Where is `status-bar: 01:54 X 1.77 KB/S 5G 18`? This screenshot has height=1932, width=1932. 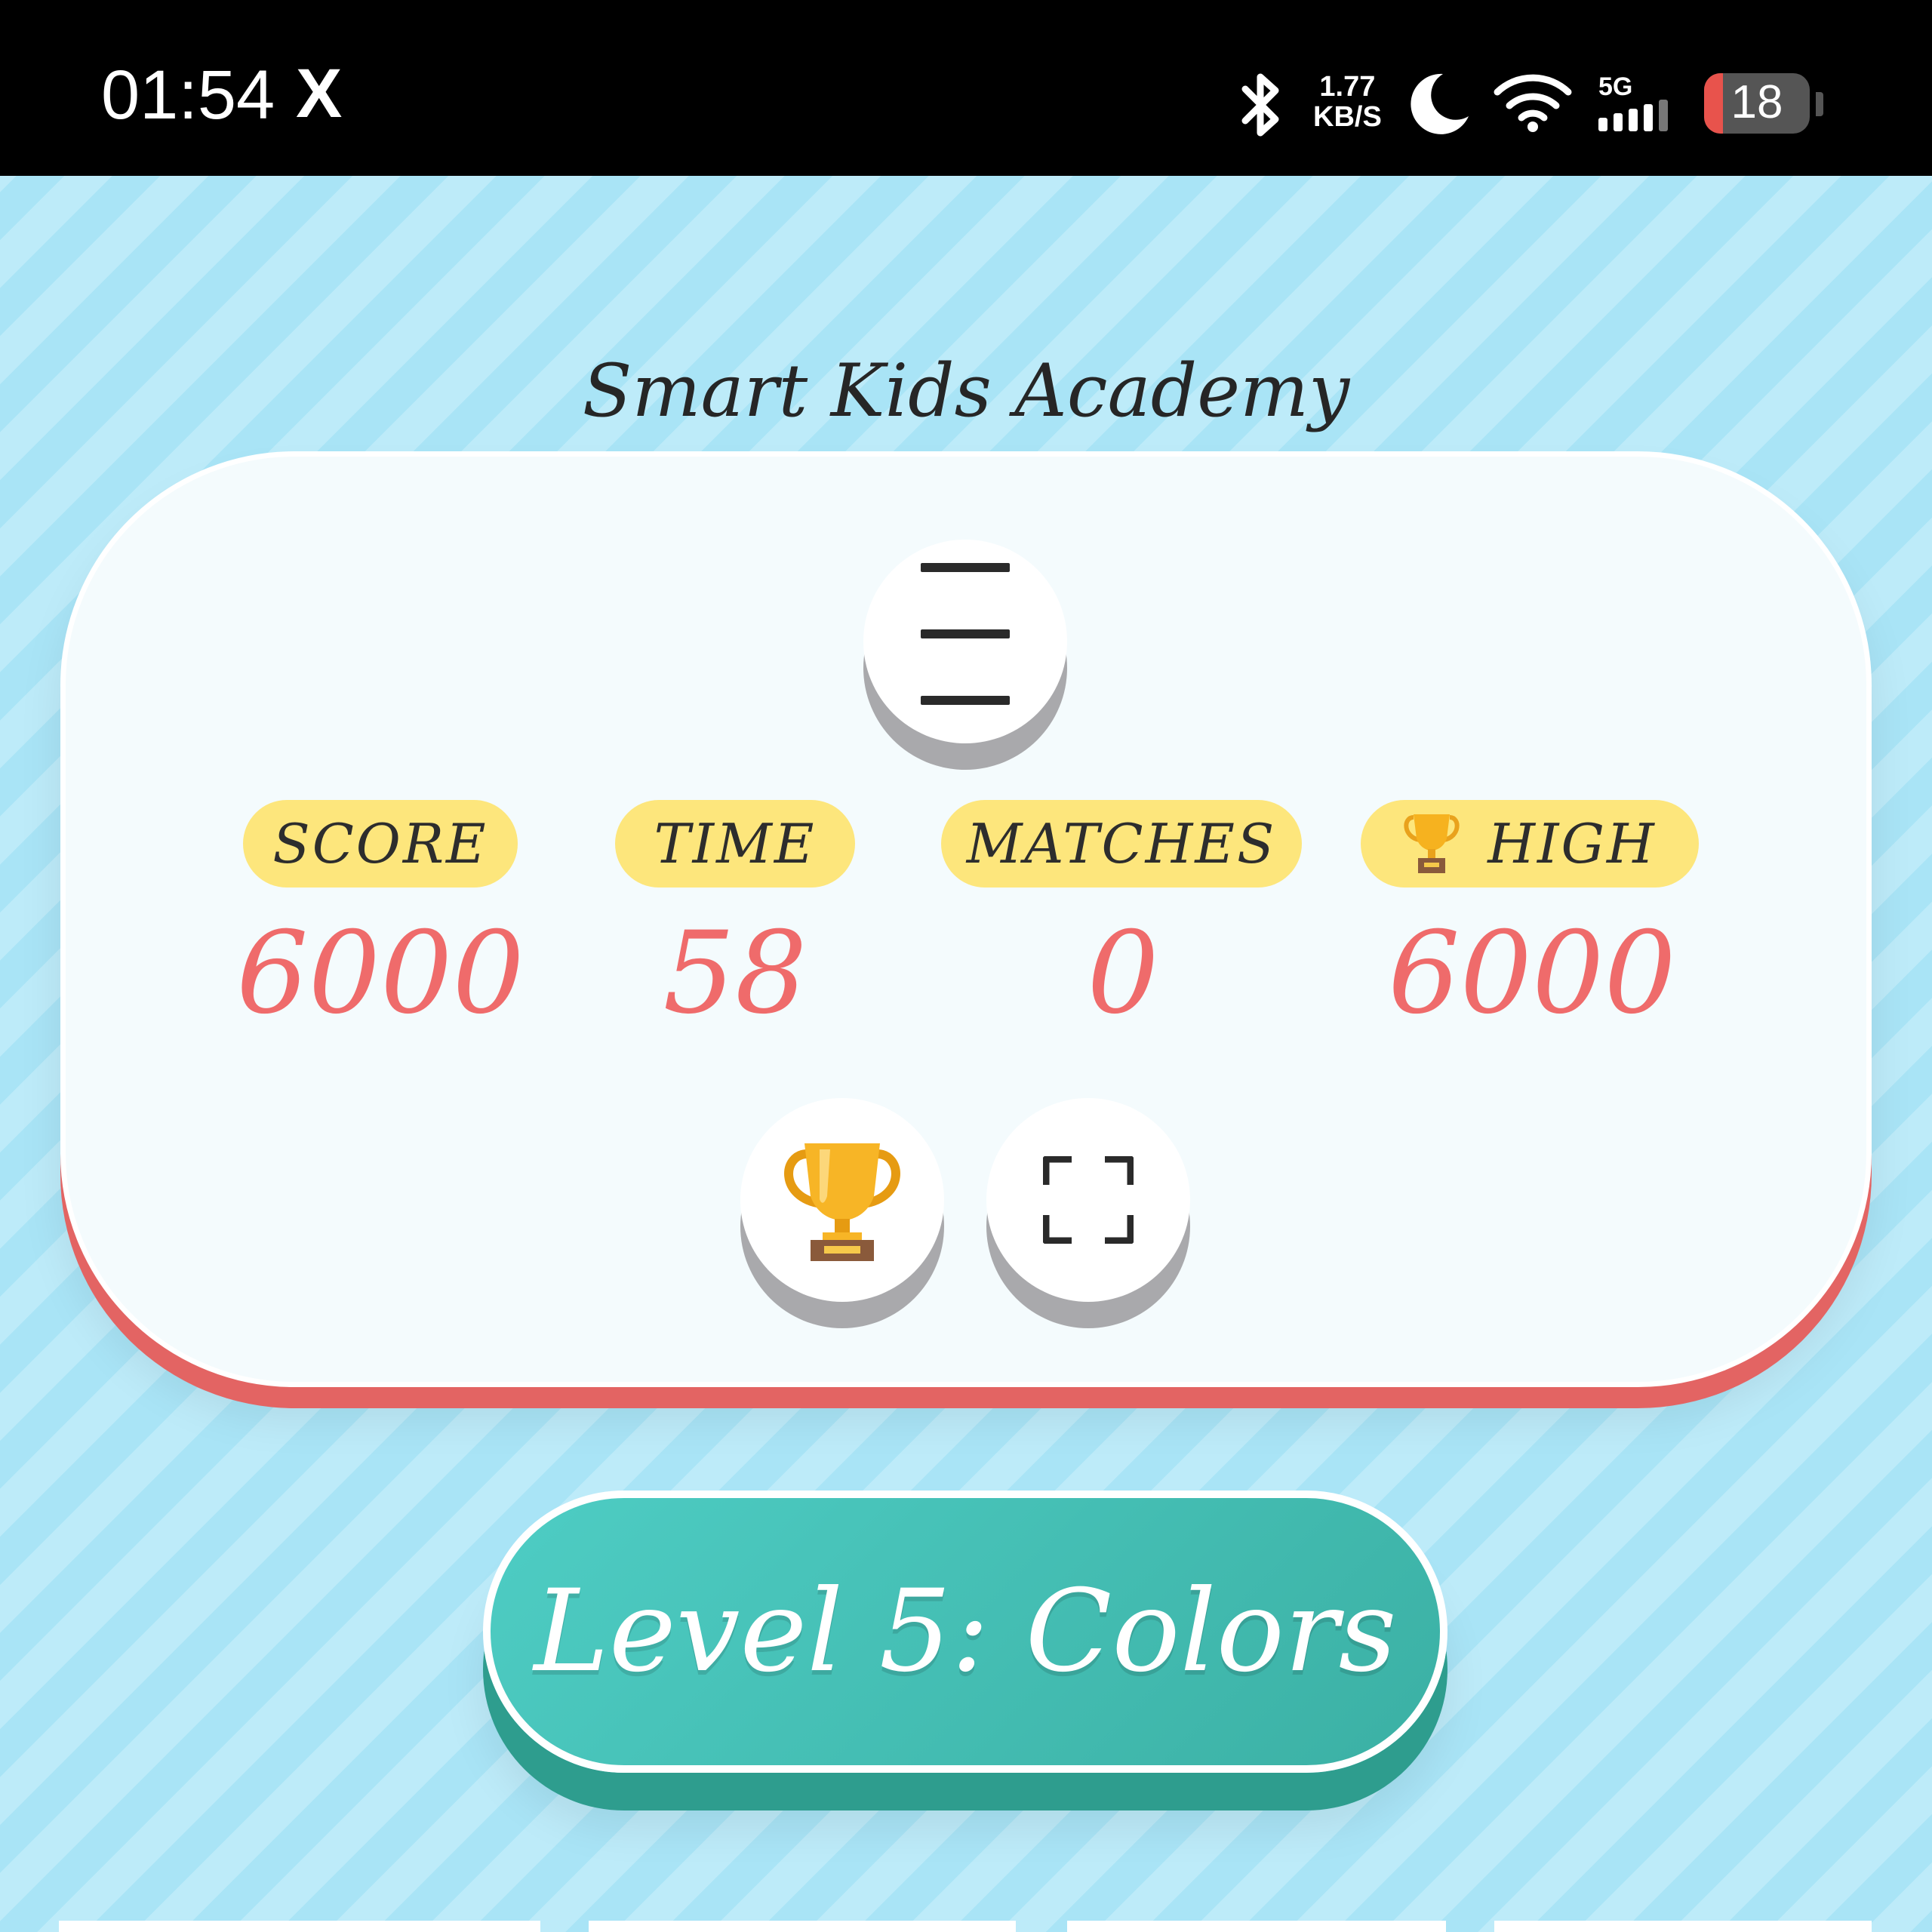
status-bar: 01:54 X 1.77 KB/S 5G 18 is located at coordinates (966, 88).